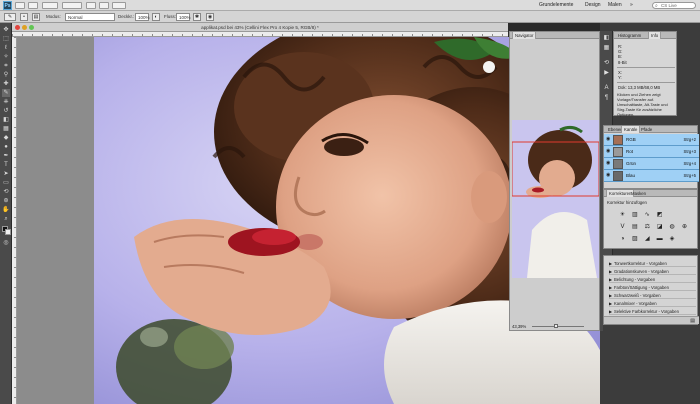 This screenshot has width=700, height=404. I want to click on preset-exposure: ▶ Belichtung - Vorgaben, so click(652, 279).